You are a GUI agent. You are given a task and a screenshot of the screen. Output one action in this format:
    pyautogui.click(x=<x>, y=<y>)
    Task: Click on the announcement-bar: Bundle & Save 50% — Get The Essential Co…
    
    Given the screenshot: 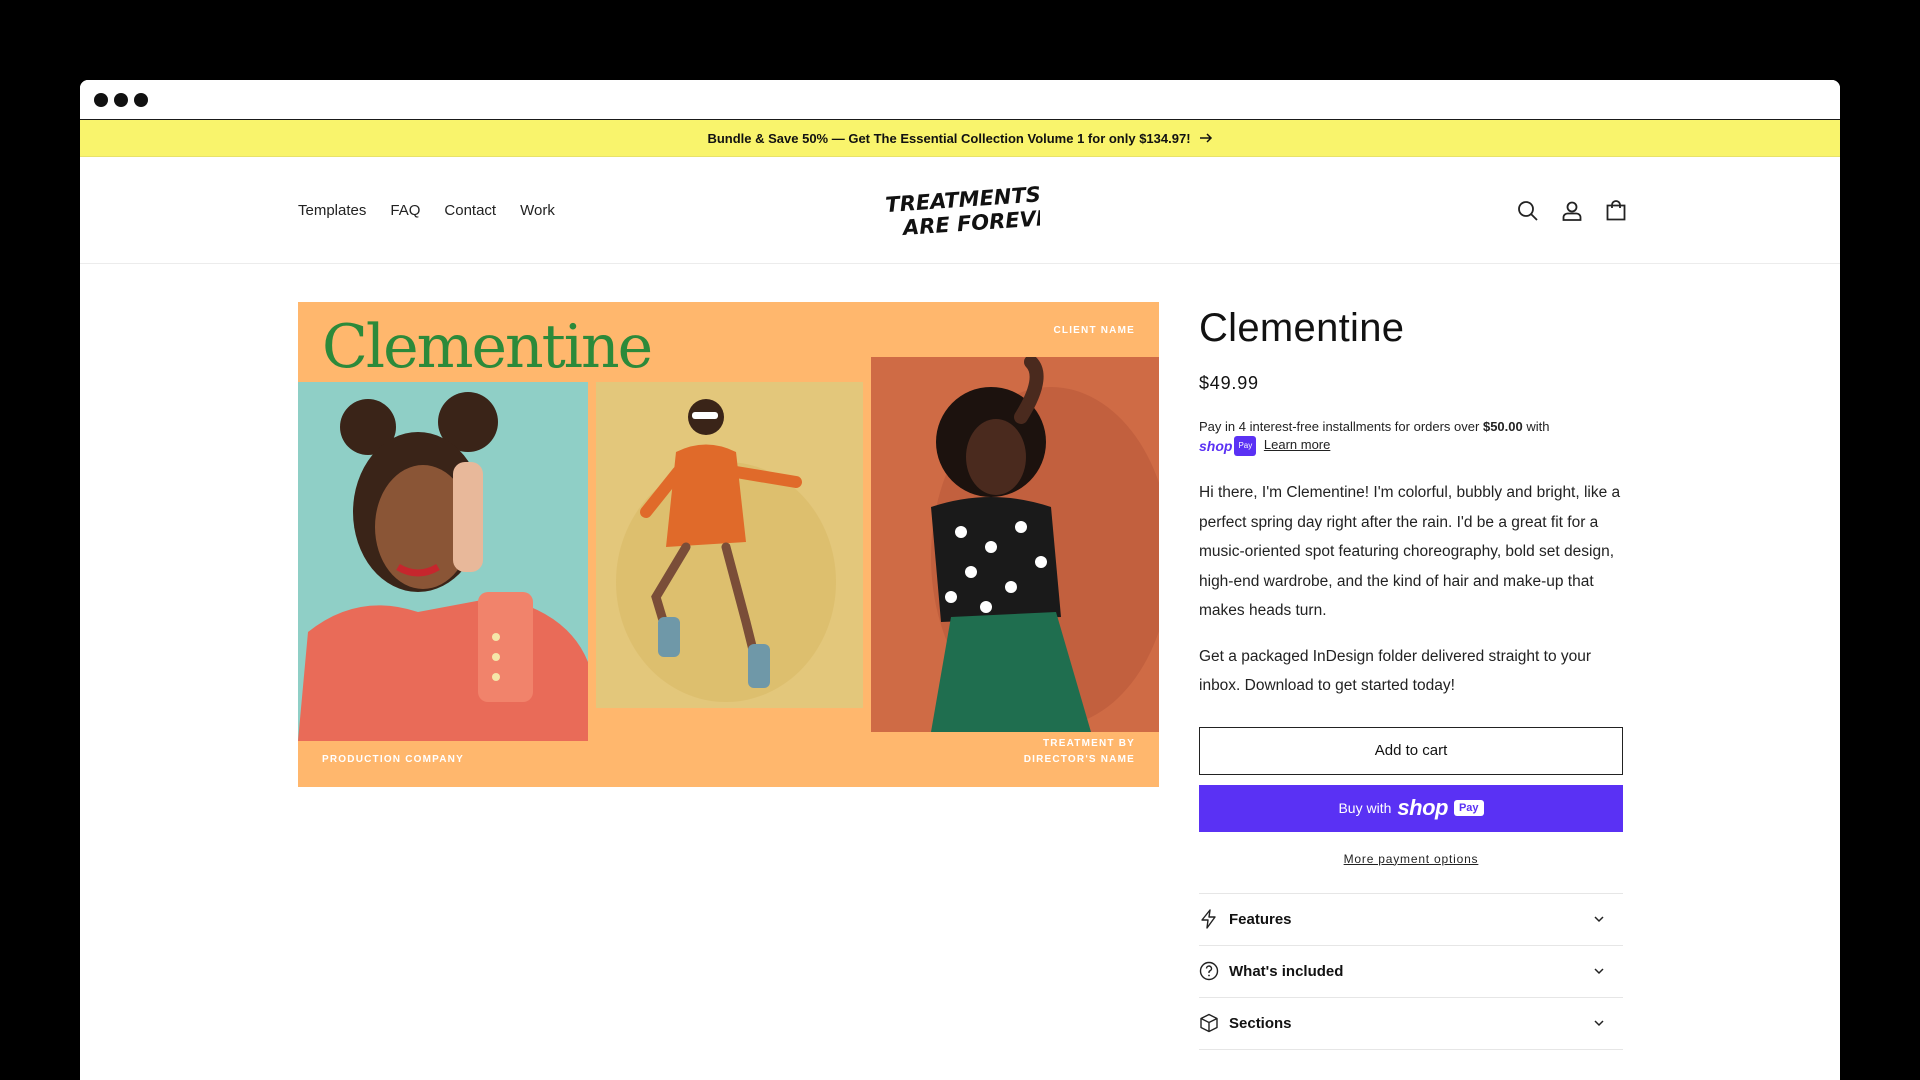 What is the action you would take?
    pyautogui.click(x=960, y=138)
    